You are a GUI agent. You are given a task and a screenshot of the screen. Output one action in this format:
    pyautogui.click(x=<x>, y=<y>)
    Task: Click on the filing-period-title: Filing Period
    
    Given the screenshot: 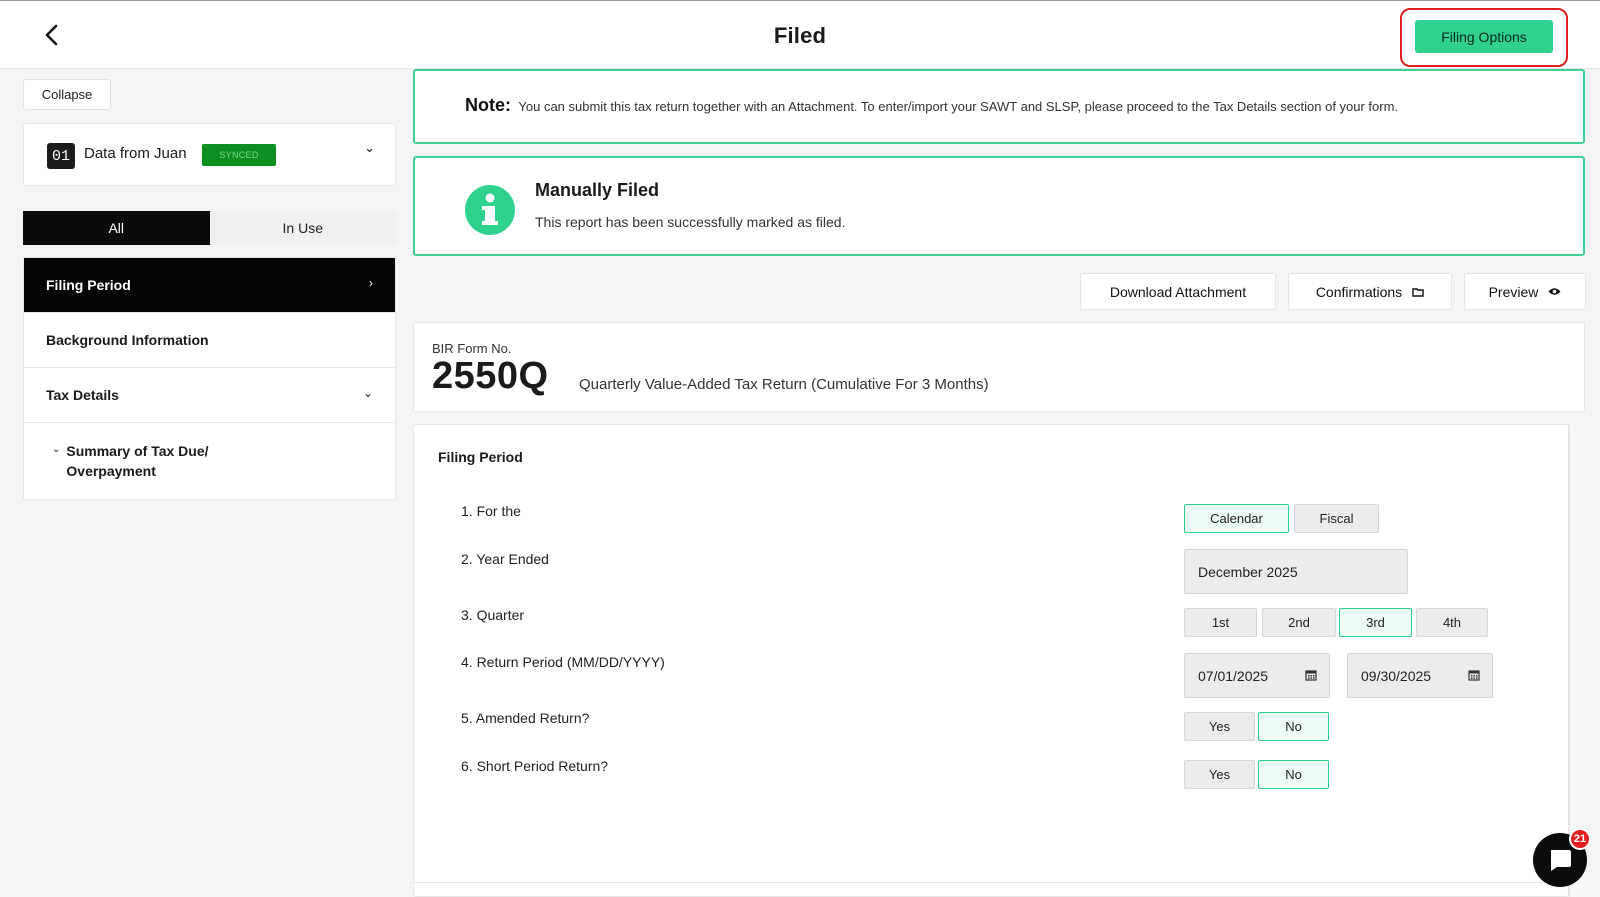 What is the action you would take?
    pyautogui.click(x=480, y=457)
    